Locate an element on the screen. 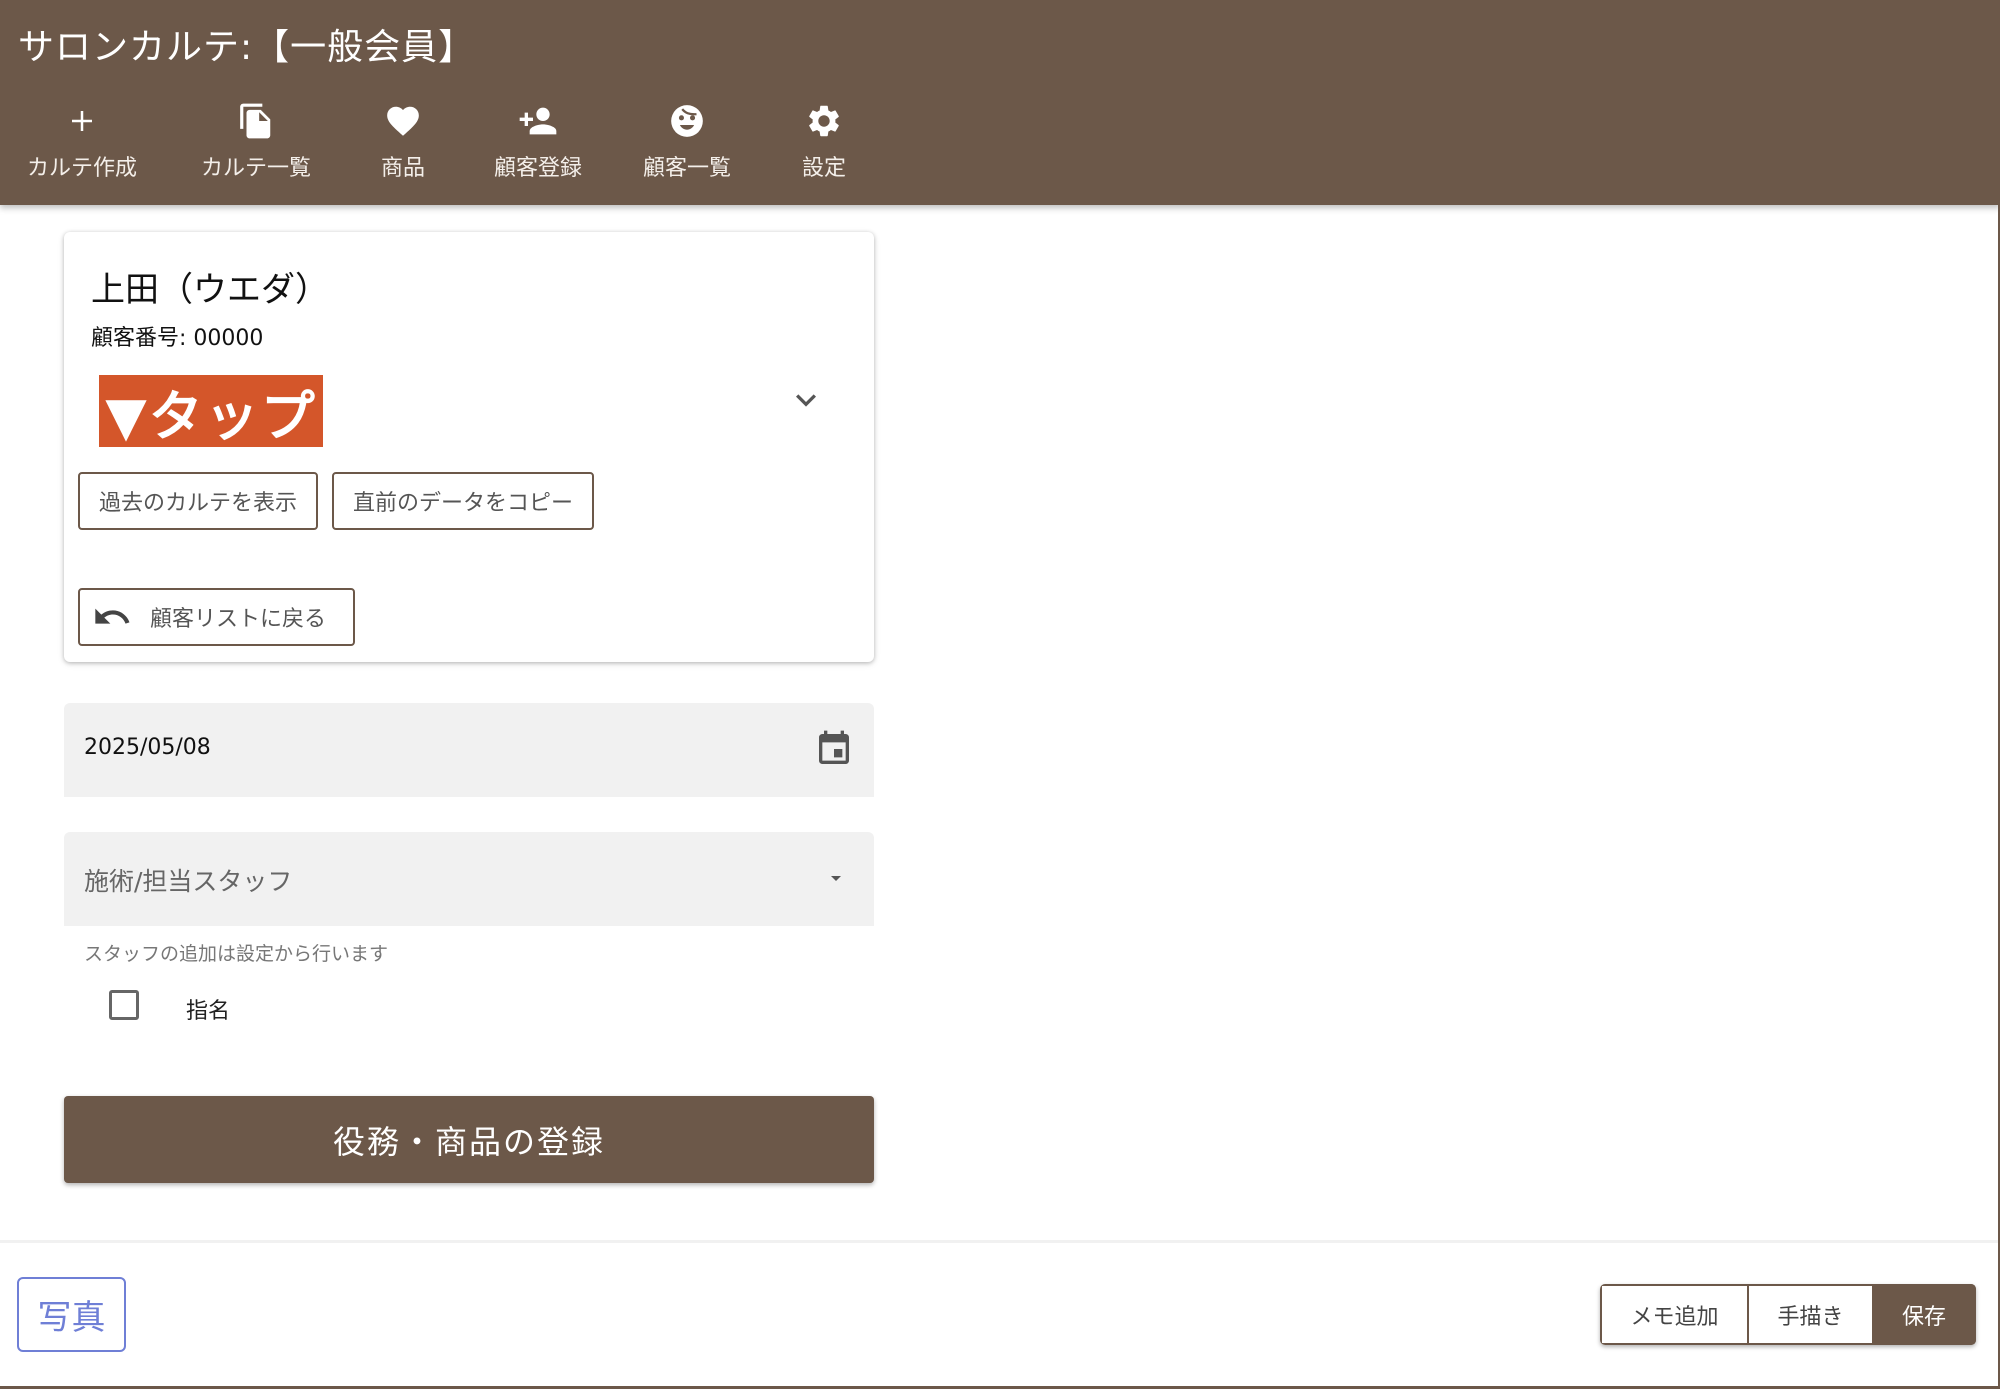 The width and height of the screenshot is (2000, 1389). handwrite-button: 手描き is located at coordinates (1811, 1314).